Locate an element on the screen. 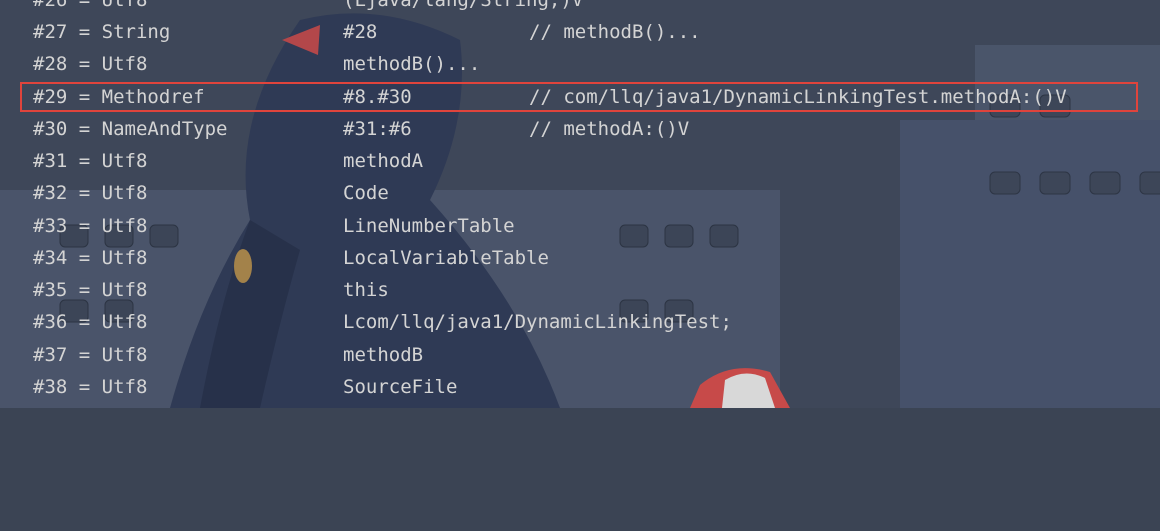  entry-comment: // methodA:()V is located at coordinates (609, 129).